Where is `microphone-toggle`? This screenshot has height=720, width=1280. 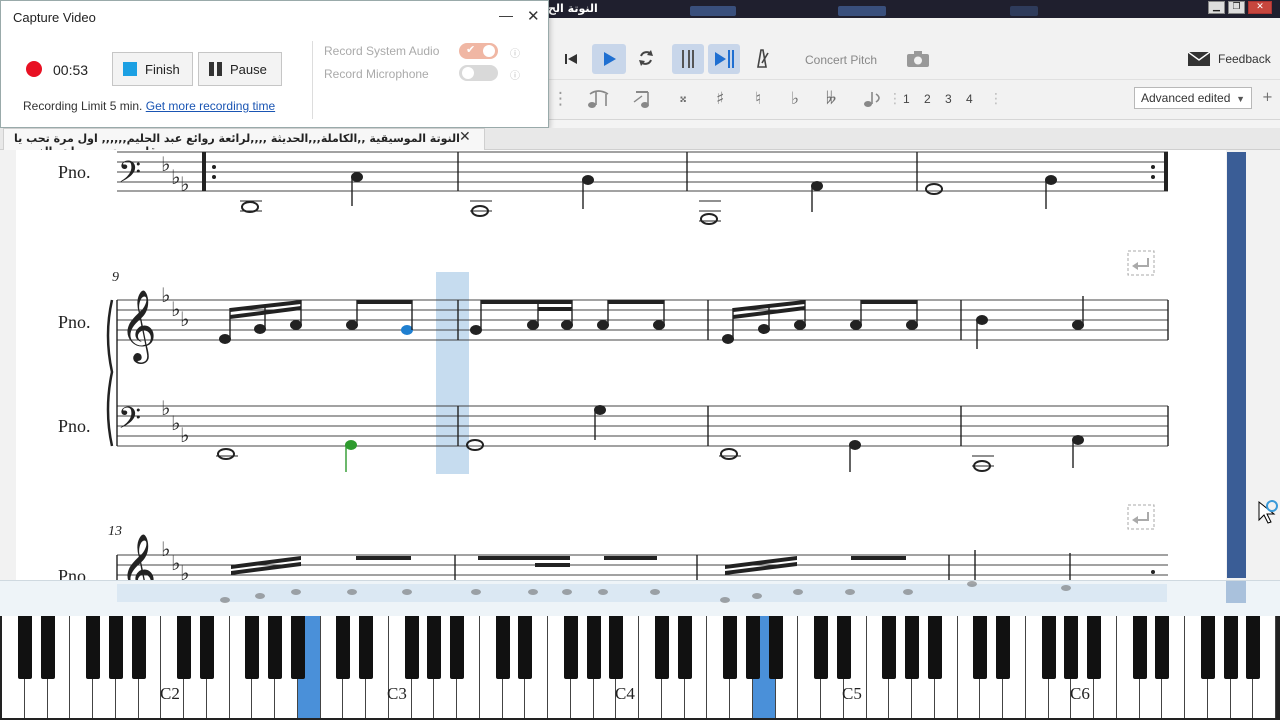
microphone-toggle is located at coordinates (478, 73).